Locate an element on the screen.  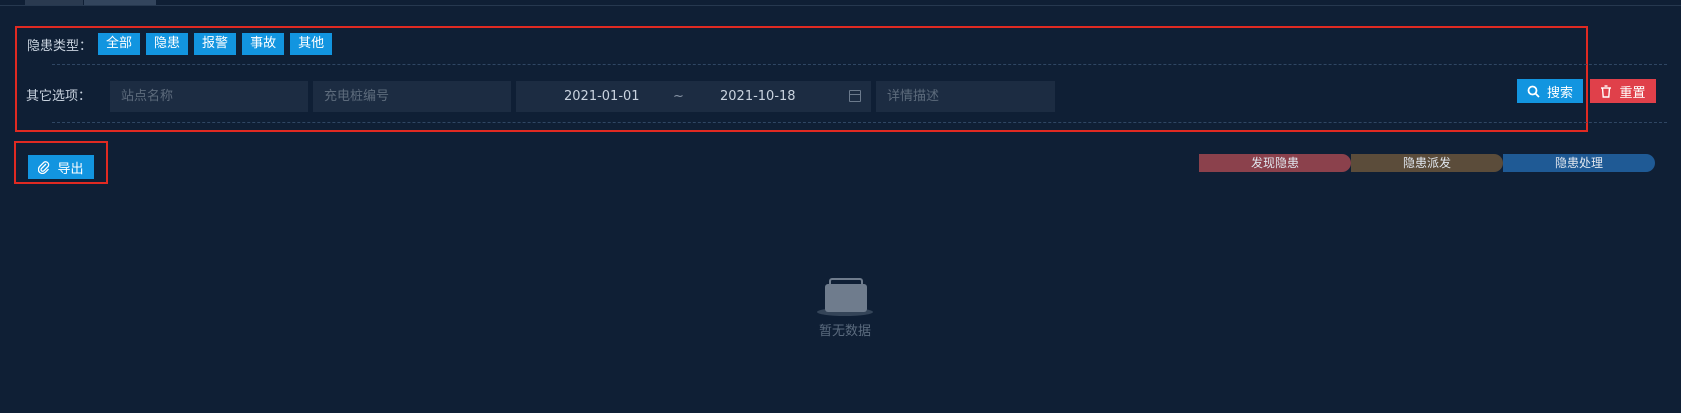
legend-handle-hazard: 隐患处理 is located at coordinates (1579, 163).